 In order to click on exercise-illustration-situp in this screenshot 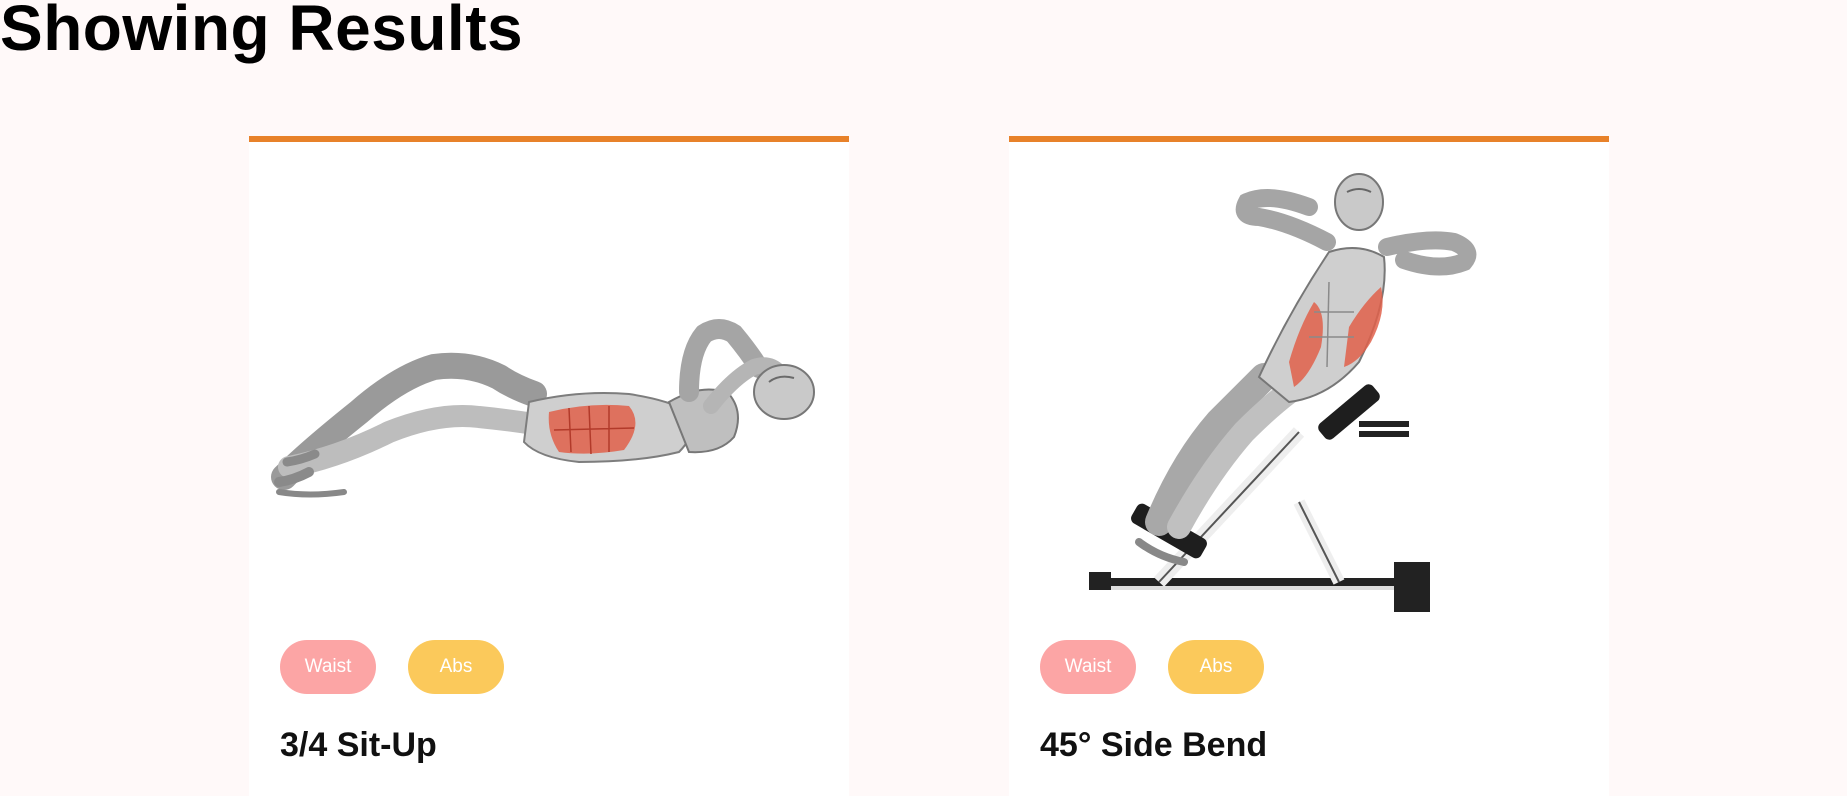, I will do `click(543, 408)`.